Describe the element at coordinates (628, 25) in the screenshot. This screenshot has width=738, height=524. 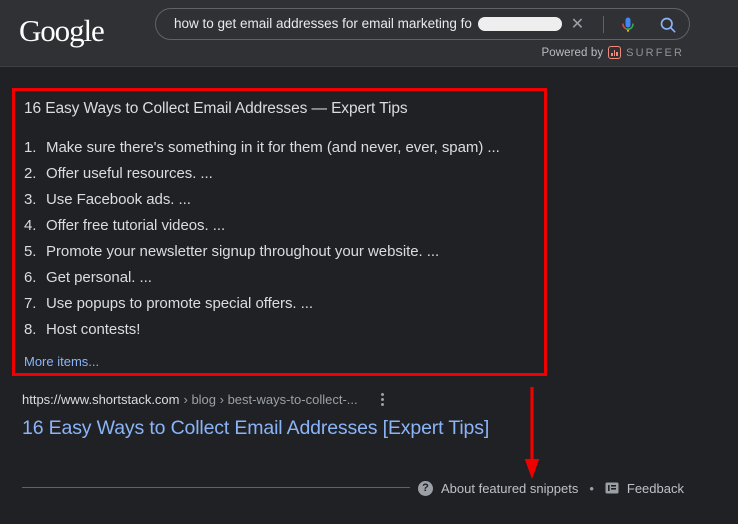
I see `microphone-icon` at that location.